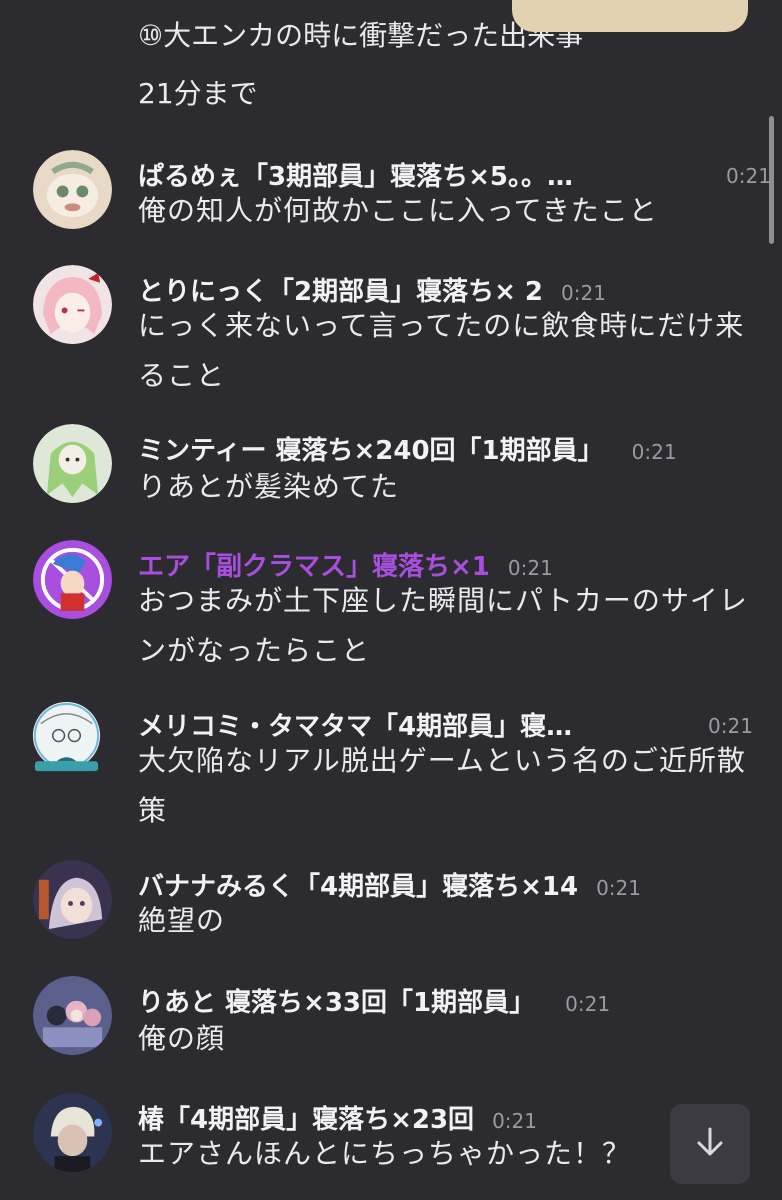  I want to click on scroll-to-bottom-button, so click(710, 1144).